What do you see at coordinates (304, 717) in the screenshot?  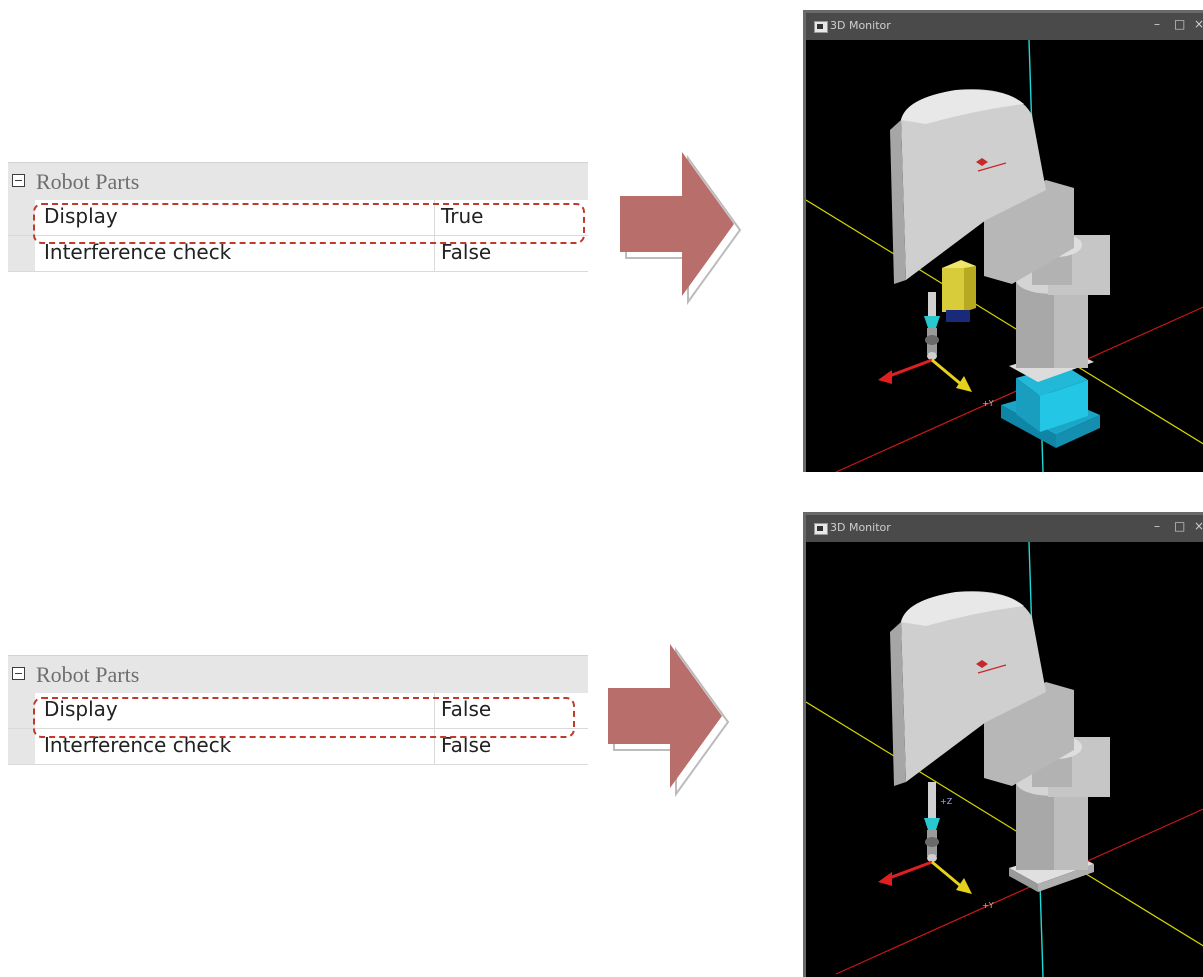 I see `highlight-box-bottom` at bounding box center [304, 717].